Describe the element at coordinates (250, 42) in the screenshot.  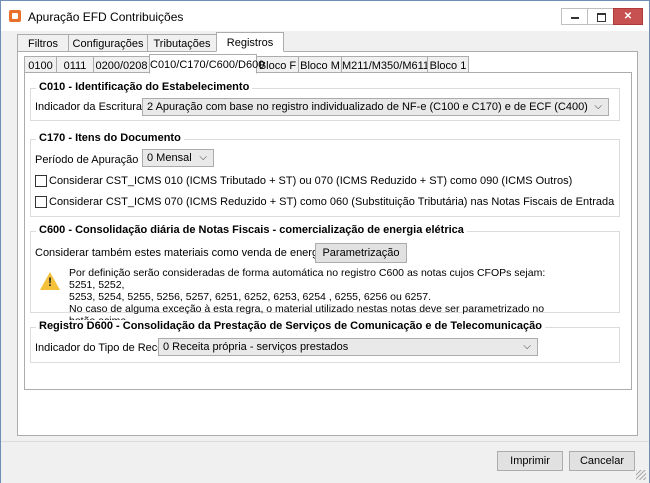
I see `tab-registros: Registros` at that location.